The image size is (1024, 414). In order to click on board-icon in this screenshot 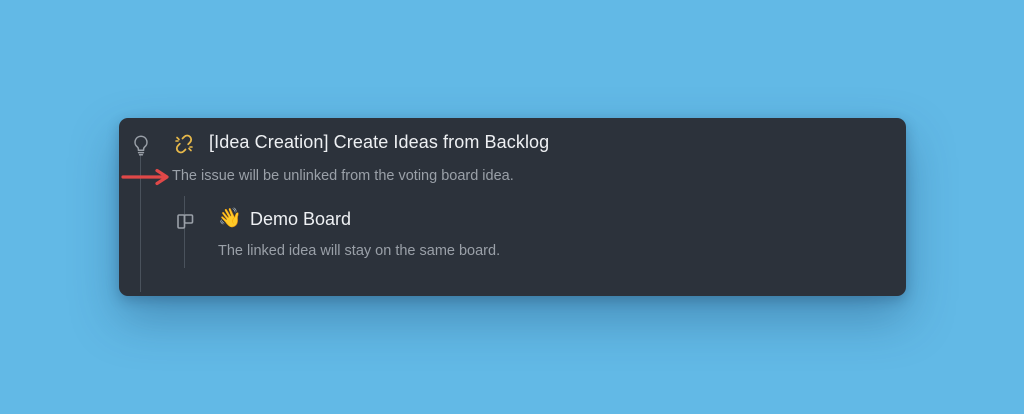, I will do `click(185, 221)`.